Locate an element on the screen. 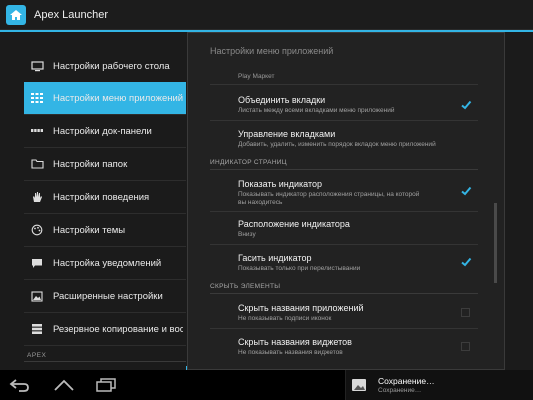  setting-summary: Показывать только при перелистывании is located at coordinates (299, 268).